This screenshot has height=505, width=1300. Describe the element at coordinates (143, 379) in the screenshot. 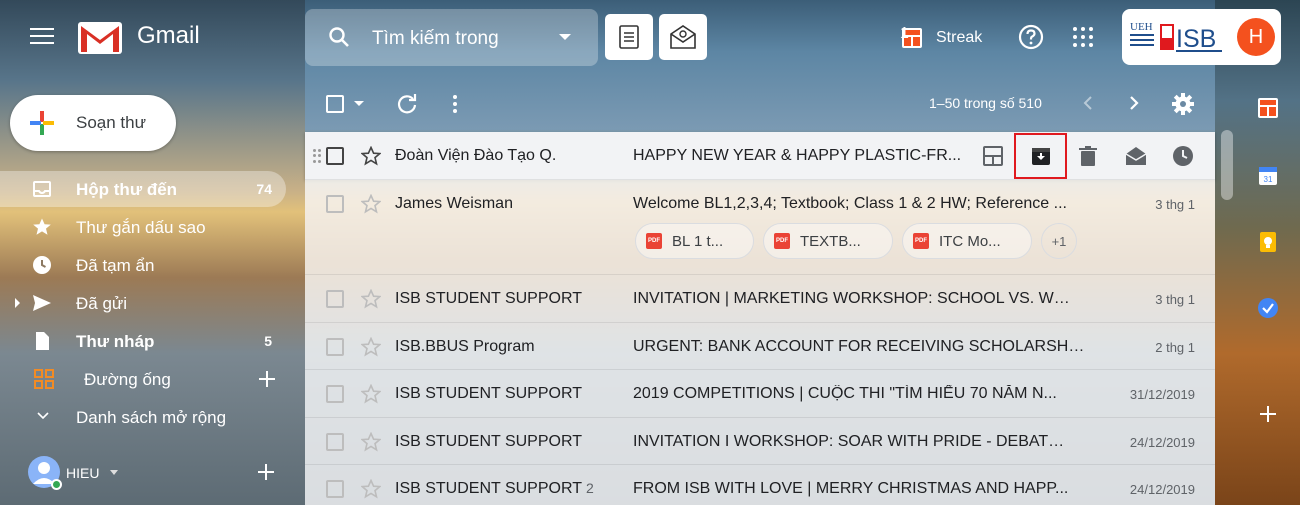

I see `nav-pipeline: Đường ống` at that location.